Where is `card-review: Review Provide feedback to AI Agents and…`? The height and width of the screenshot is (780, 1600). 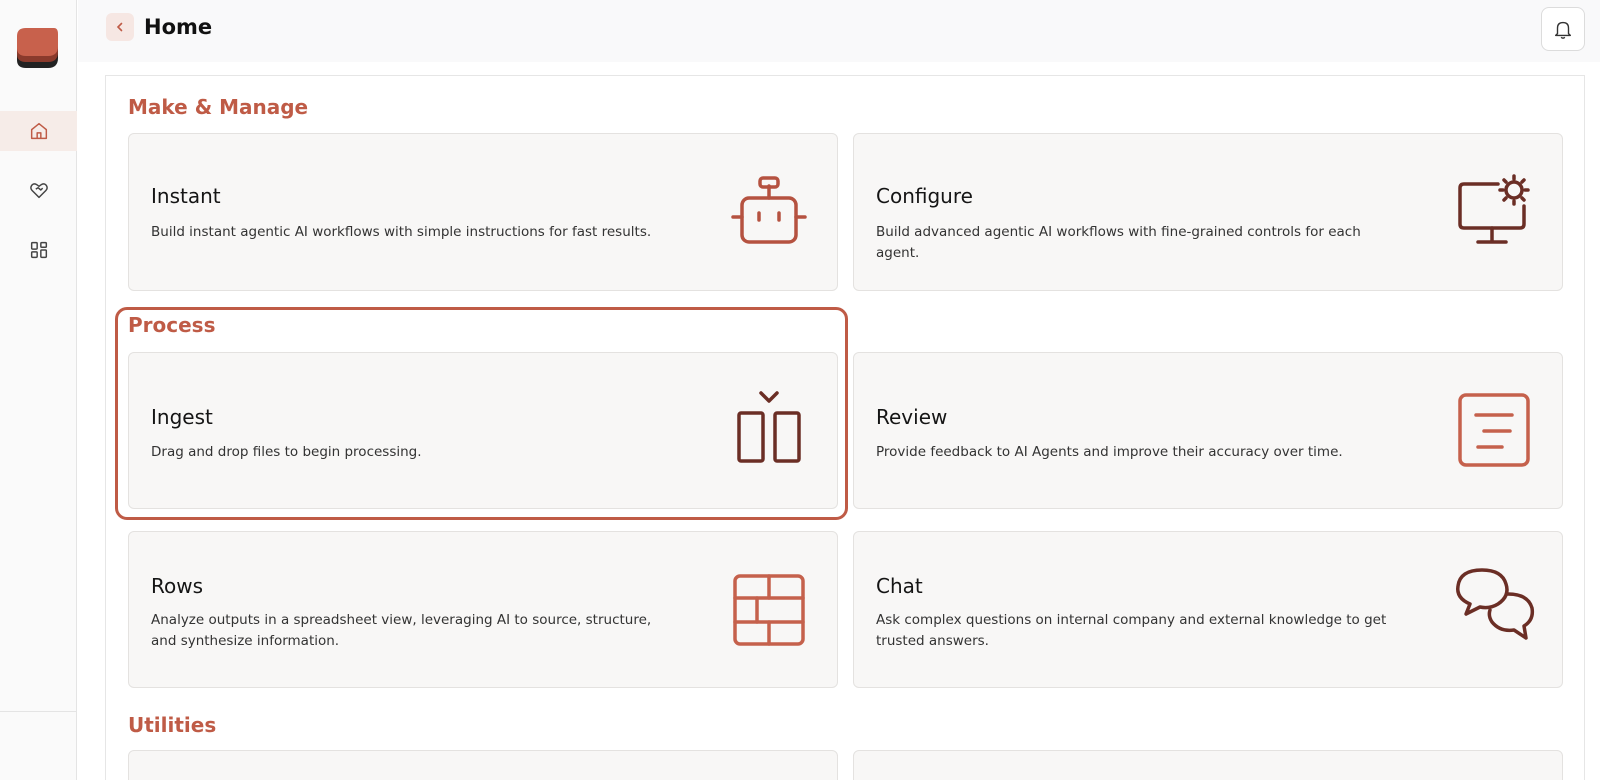 card-review: Review Provide feedback to AI Agents and… is located at coordinates (1208, 430).